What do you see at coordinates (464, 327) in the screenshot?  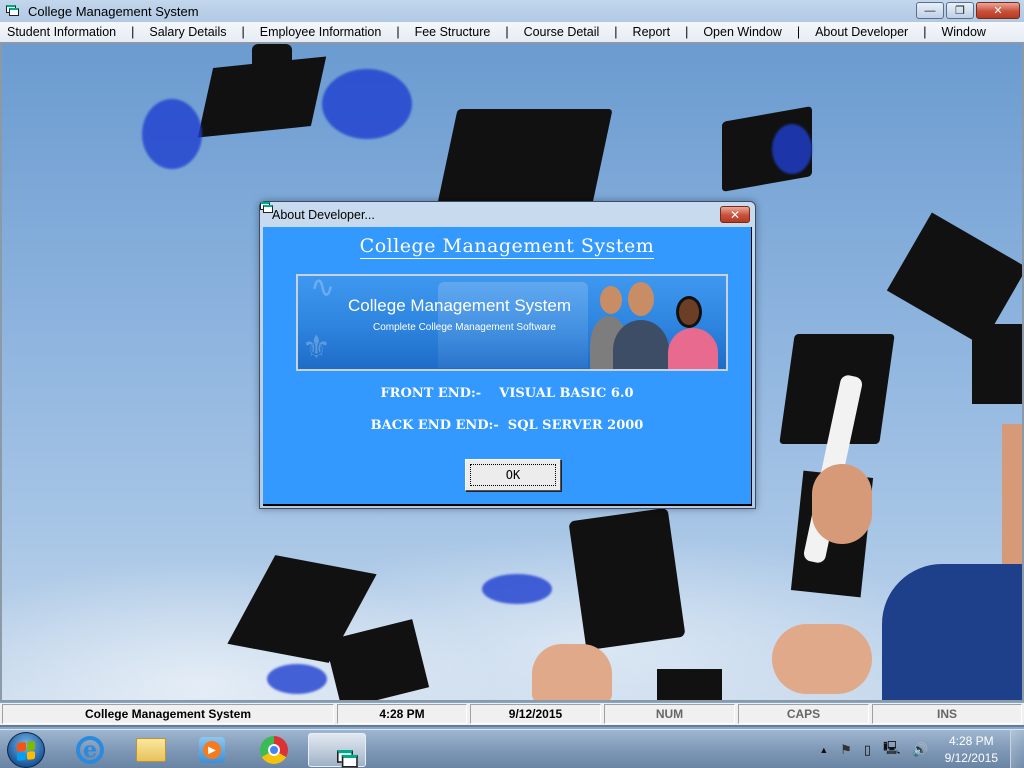 I see `banner-subtitle: Complete College Management Software` at bounding box center [464, 327].